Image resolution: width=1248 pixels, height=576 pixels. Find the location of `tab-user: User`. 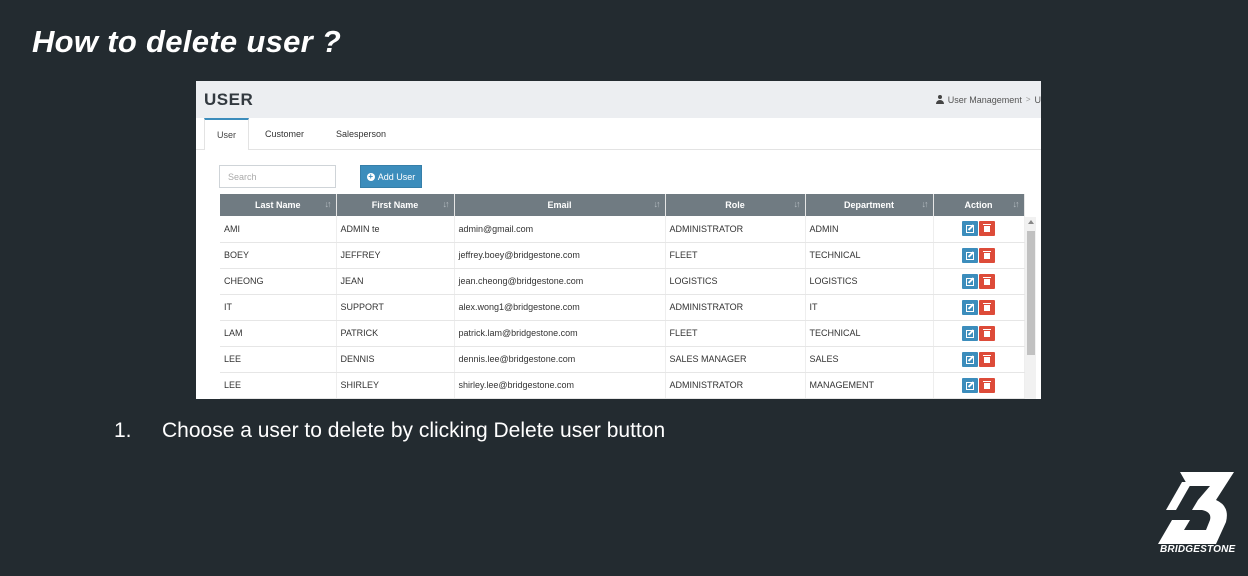

tab-user: User is located at coordinates (227, 134).